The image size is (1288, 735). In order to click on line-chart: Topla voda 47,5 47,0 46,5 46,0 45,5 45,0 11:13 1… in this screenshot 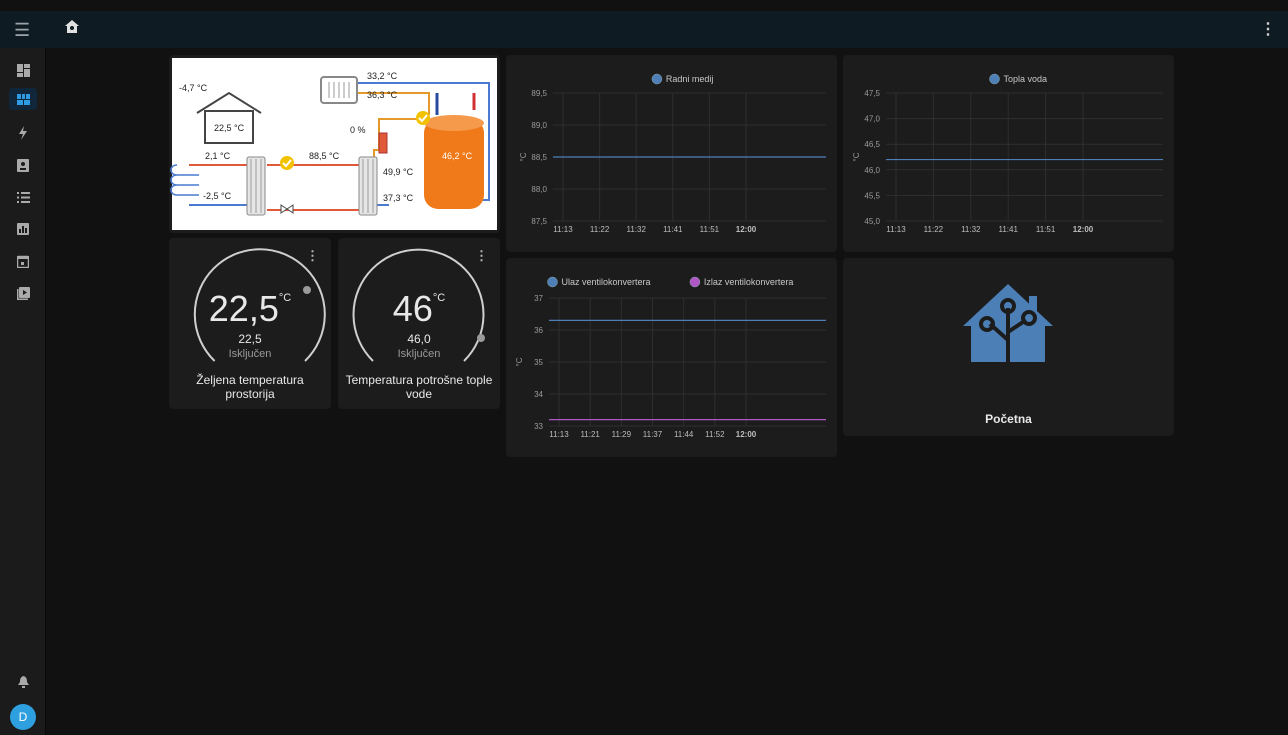, I will do `click(1008, 153)`.